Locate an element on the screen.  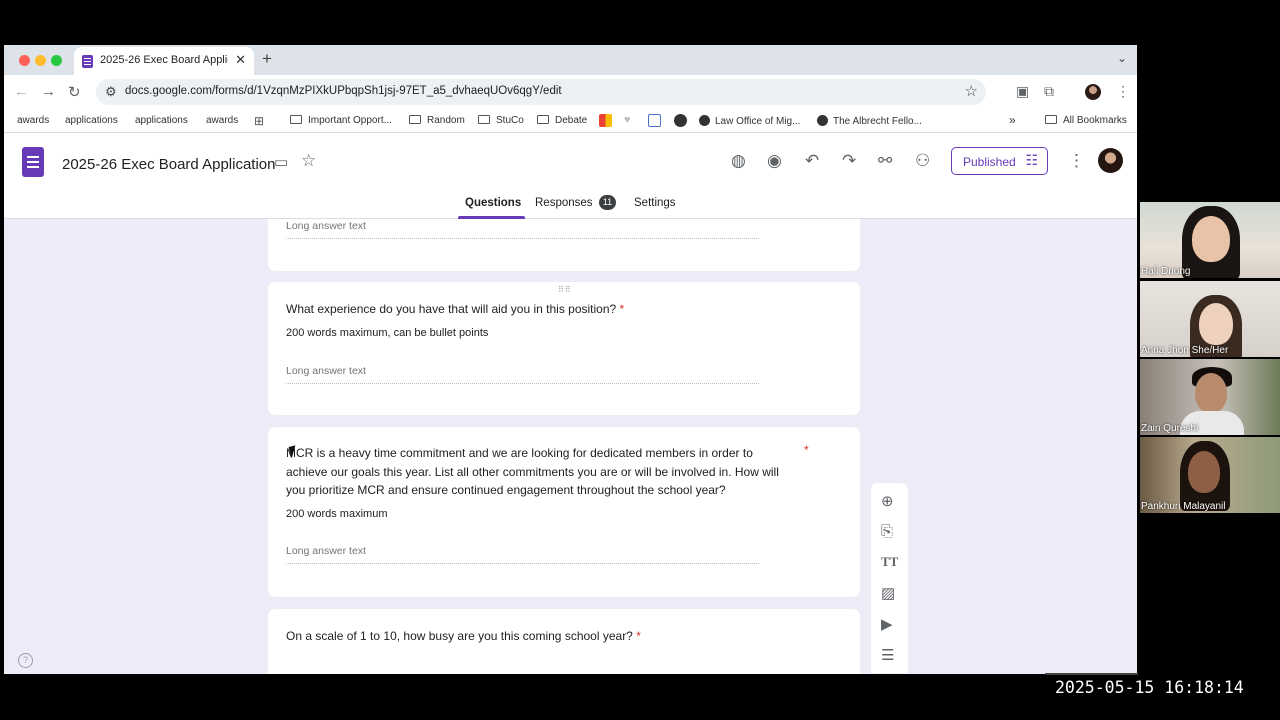
new-tab-icon: + is located at coordinates (267, 59).